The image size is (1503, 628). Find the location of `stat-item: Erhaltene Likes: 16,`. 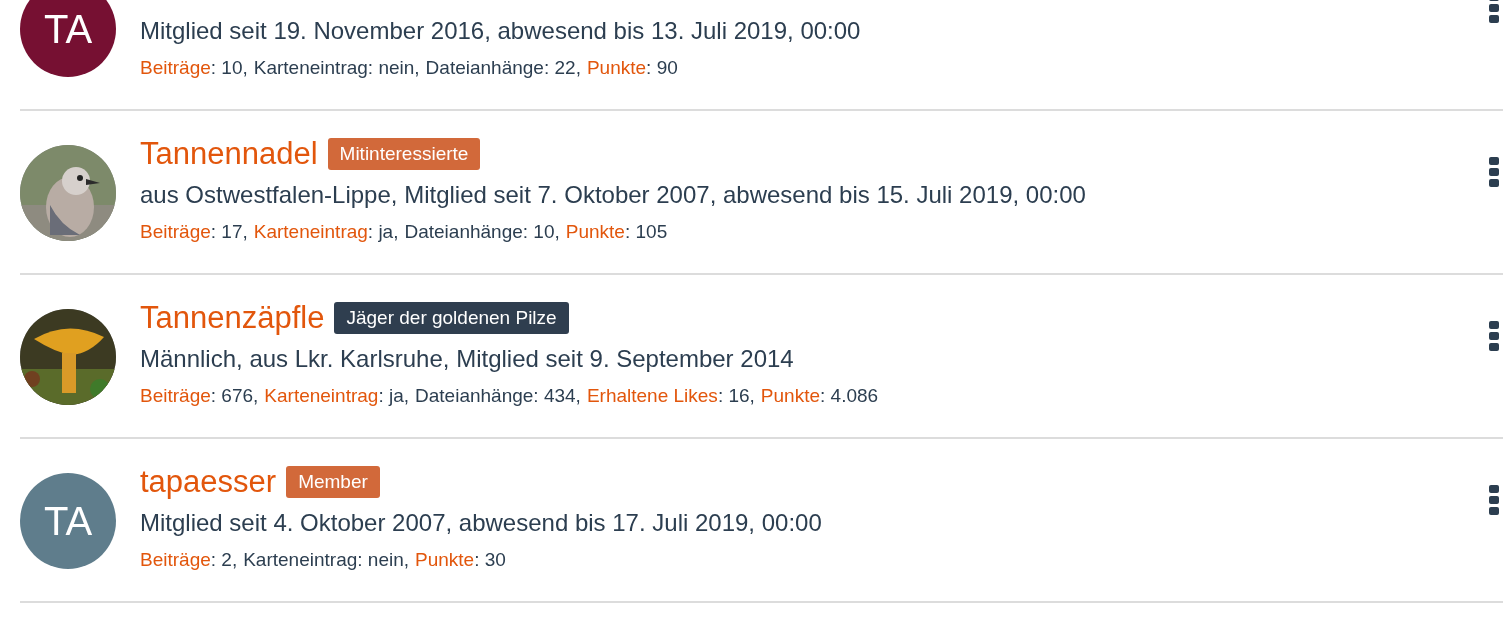

stat-item: Erhaltene Likes: 16, is located at coordinates (670, 395).